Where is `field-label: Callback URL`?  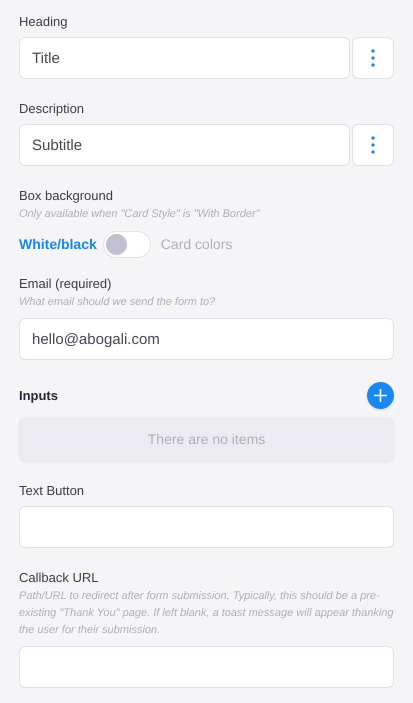
field-label: Callback URL is located at coordinates (59, 578).